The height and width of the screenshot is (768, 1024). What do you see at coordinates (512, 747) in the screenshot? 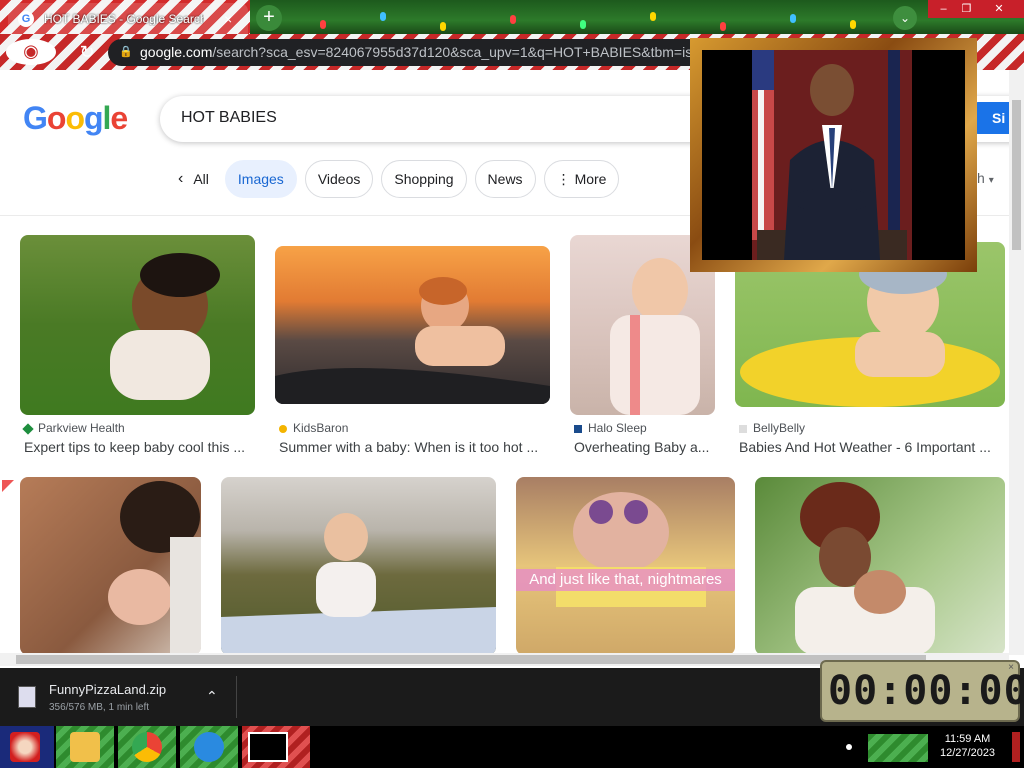
I see `taskbar: 11:59 AM 12/27/2023` at bounding box center [512, 747].